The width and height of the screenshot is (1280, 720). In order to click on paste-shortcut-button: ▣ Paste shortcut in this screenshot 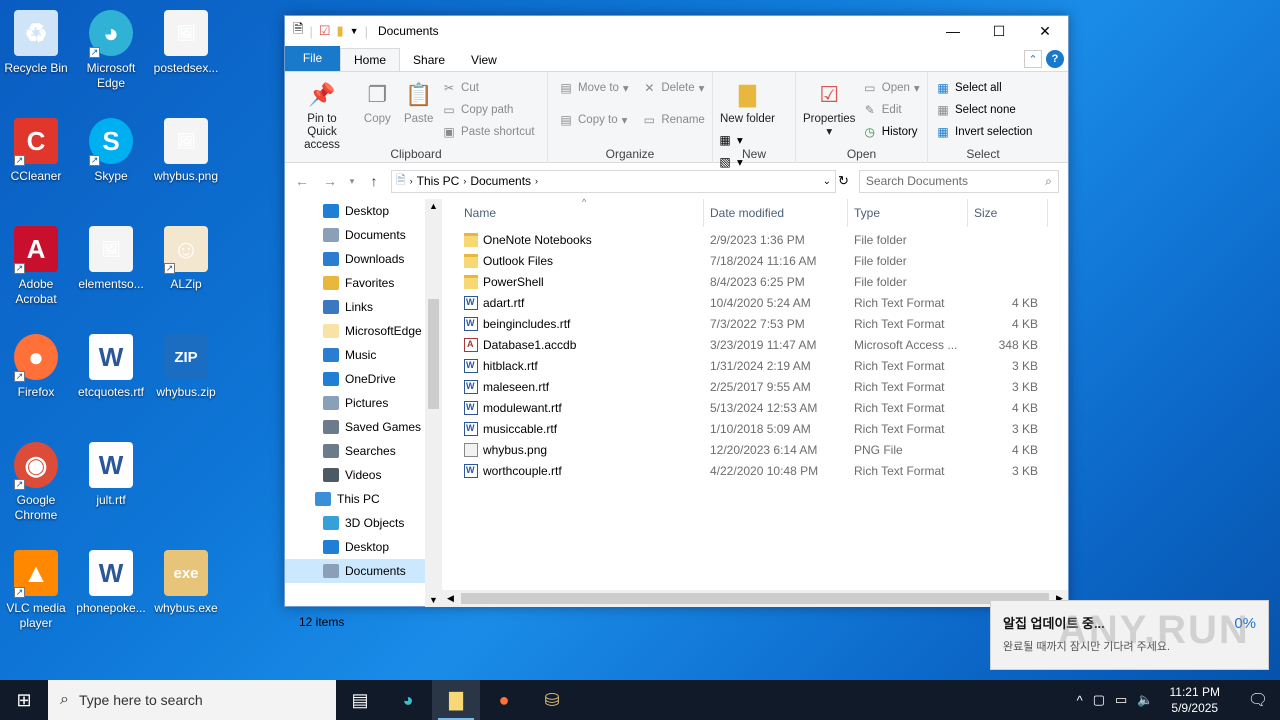, I will do `click(487, 132)`.